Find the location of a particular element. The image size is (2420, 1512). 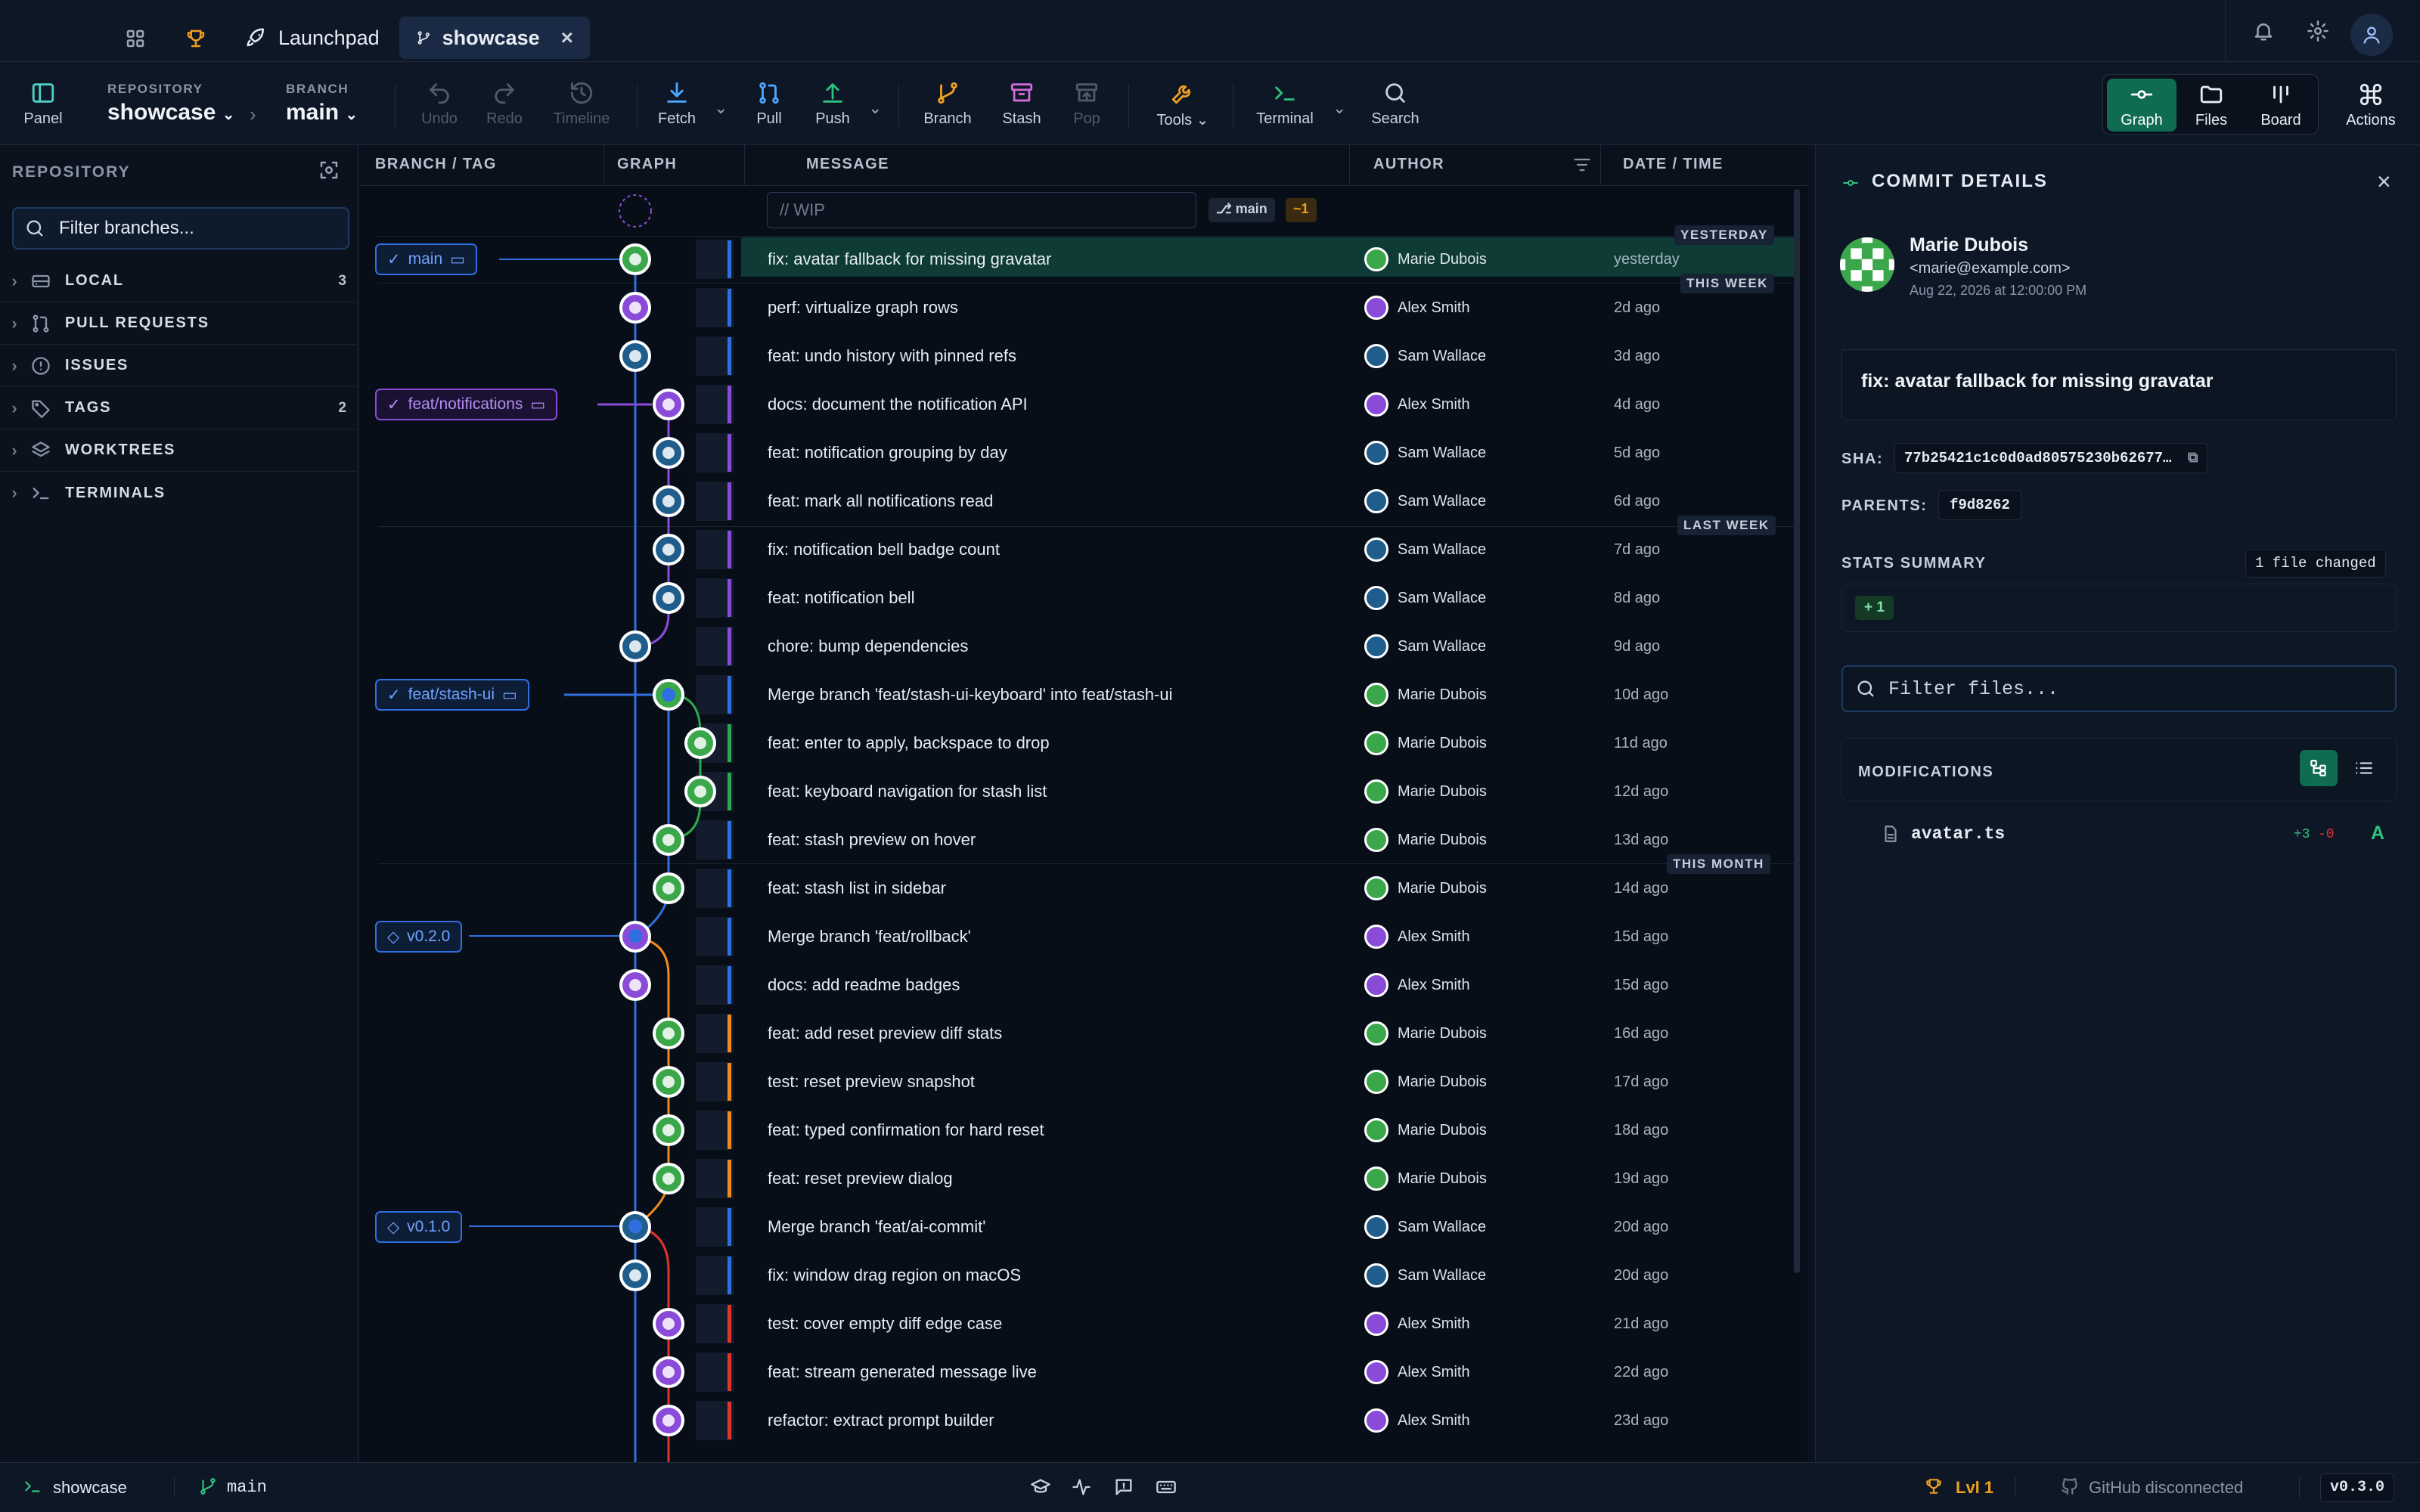

terminal-icon is located at coordinates (32, 1486).